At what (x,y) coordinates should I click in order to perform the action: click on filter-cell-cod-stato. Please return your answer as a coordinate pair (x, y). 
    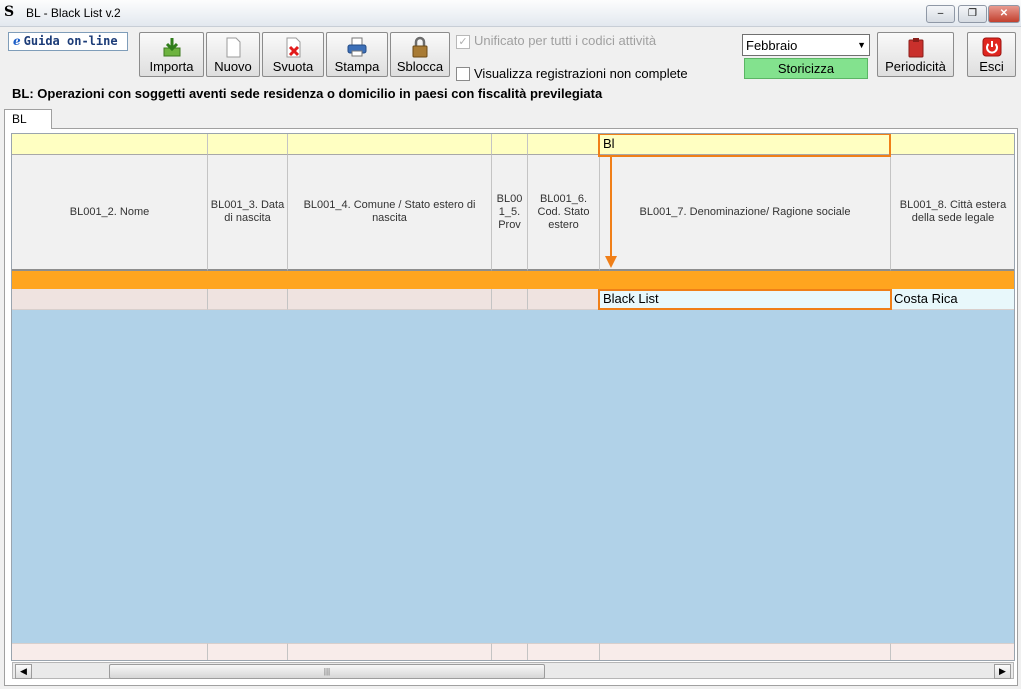
    Looking at the image, I should click on (564, 144).